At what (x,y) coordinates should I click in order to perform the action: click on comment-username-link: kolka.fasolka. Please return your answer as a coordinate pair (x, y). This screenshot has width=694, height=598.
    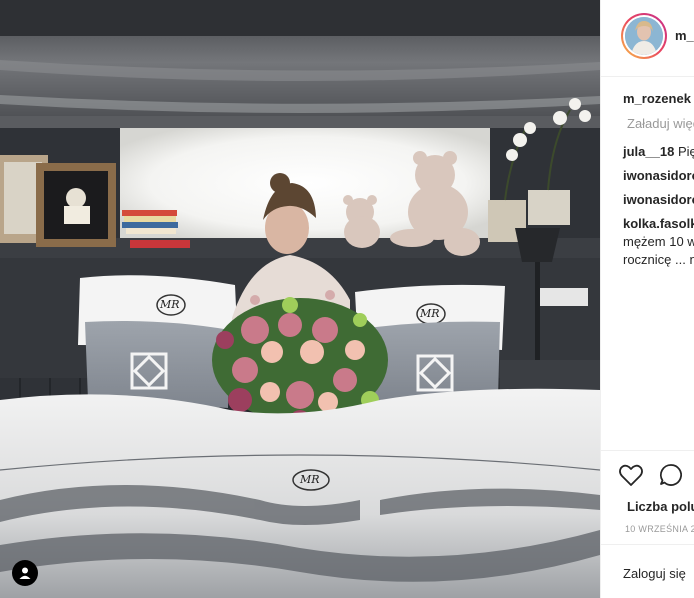
    Looking at the image, I should click on (658, 224).